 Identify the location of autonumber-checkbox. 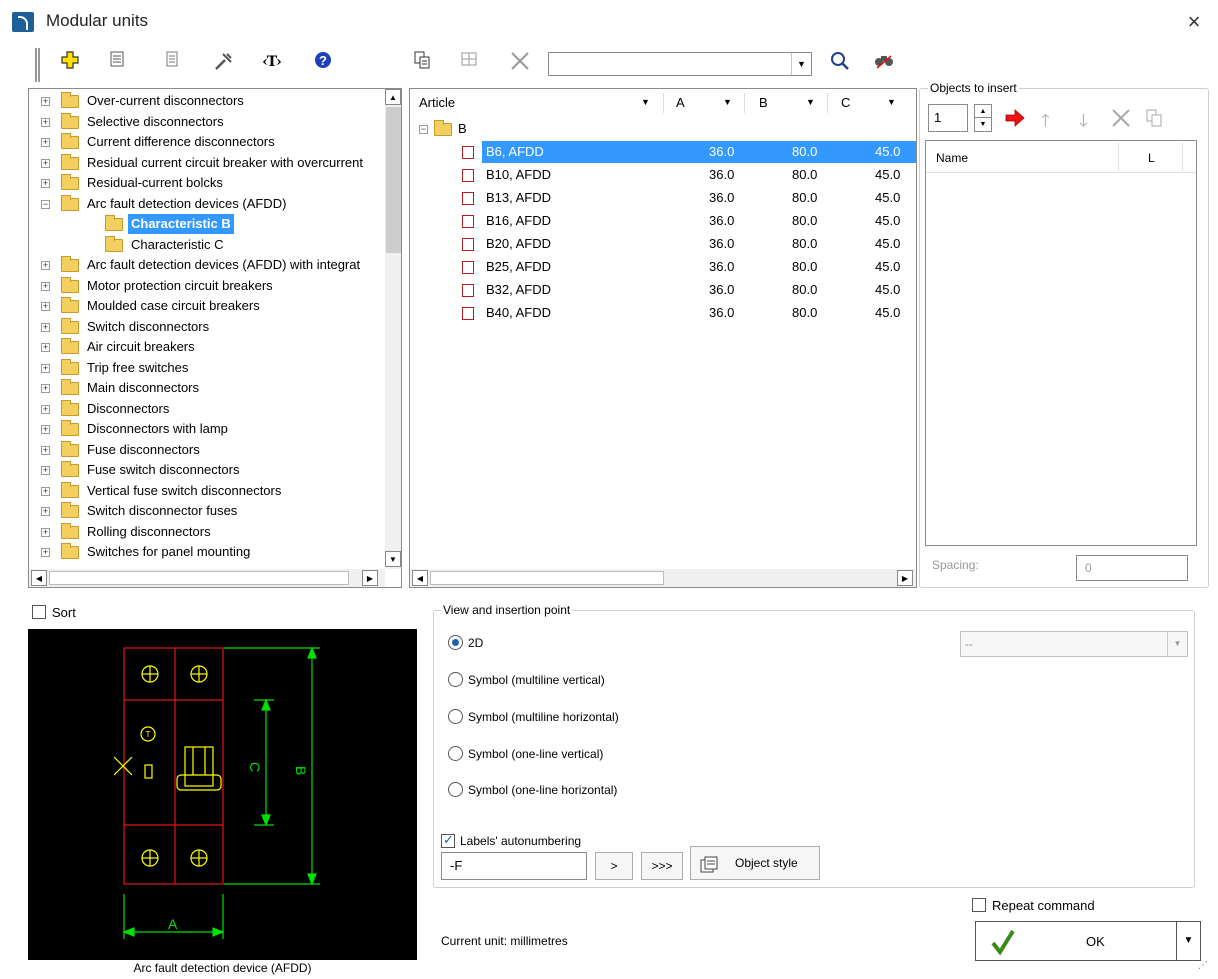
(448, 840).